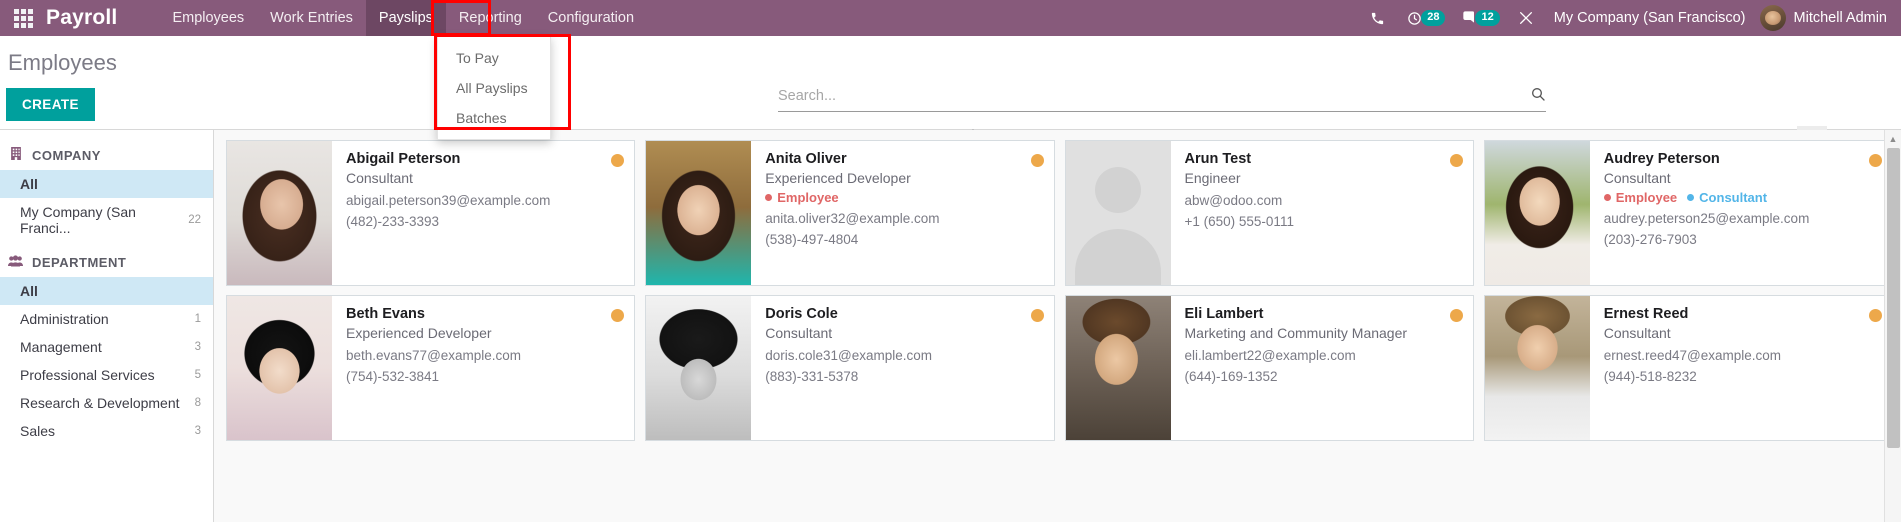 This screenshot has width=1901, height=522. I want to click on employee-phone: (203)-276-7903, so click(1743, 239).